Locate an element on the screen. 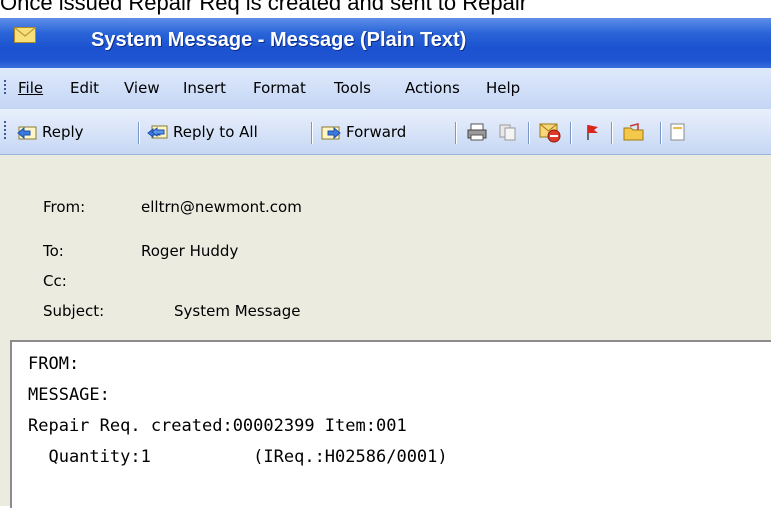 Image resolution: width=771 pixels, height=508 pixels. reply-icon is located at coordinates (27, 133).